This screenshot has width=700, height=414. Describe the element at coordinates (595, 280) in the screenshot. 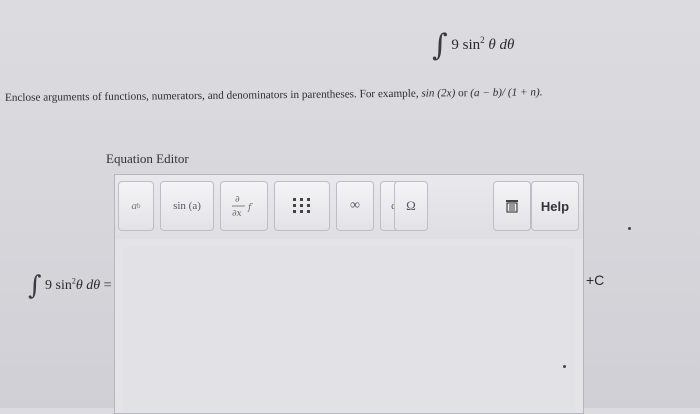

I see `integration-constant: +C` at that location.